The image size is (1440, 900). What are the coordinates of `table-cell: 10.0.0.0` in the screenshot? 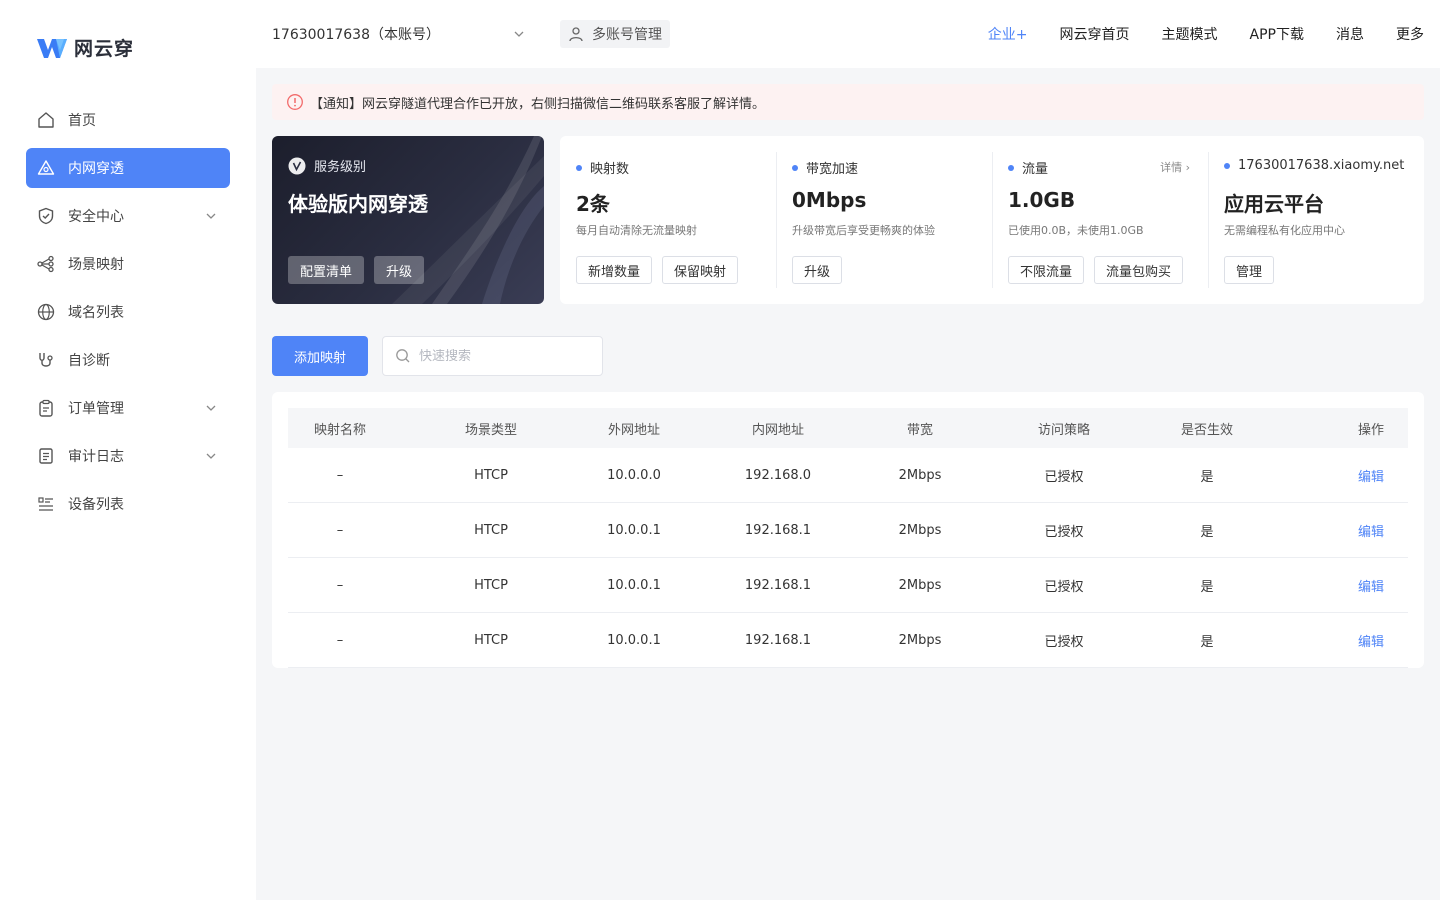 It's located at (634, 475).